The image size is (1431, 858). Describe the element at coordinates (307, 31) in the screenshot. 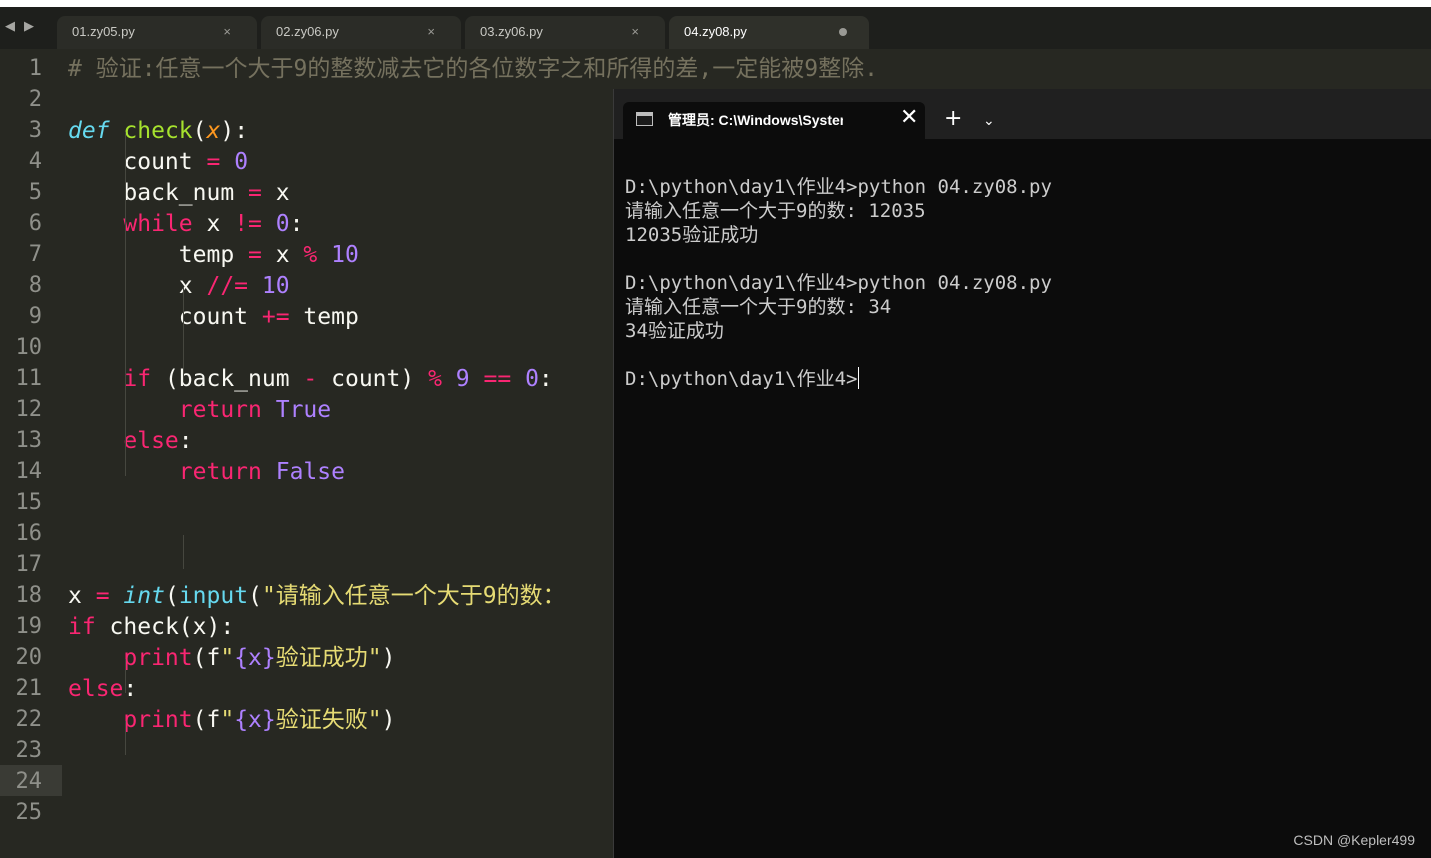

I see `tab-label: 02.zy06.py` at that location.